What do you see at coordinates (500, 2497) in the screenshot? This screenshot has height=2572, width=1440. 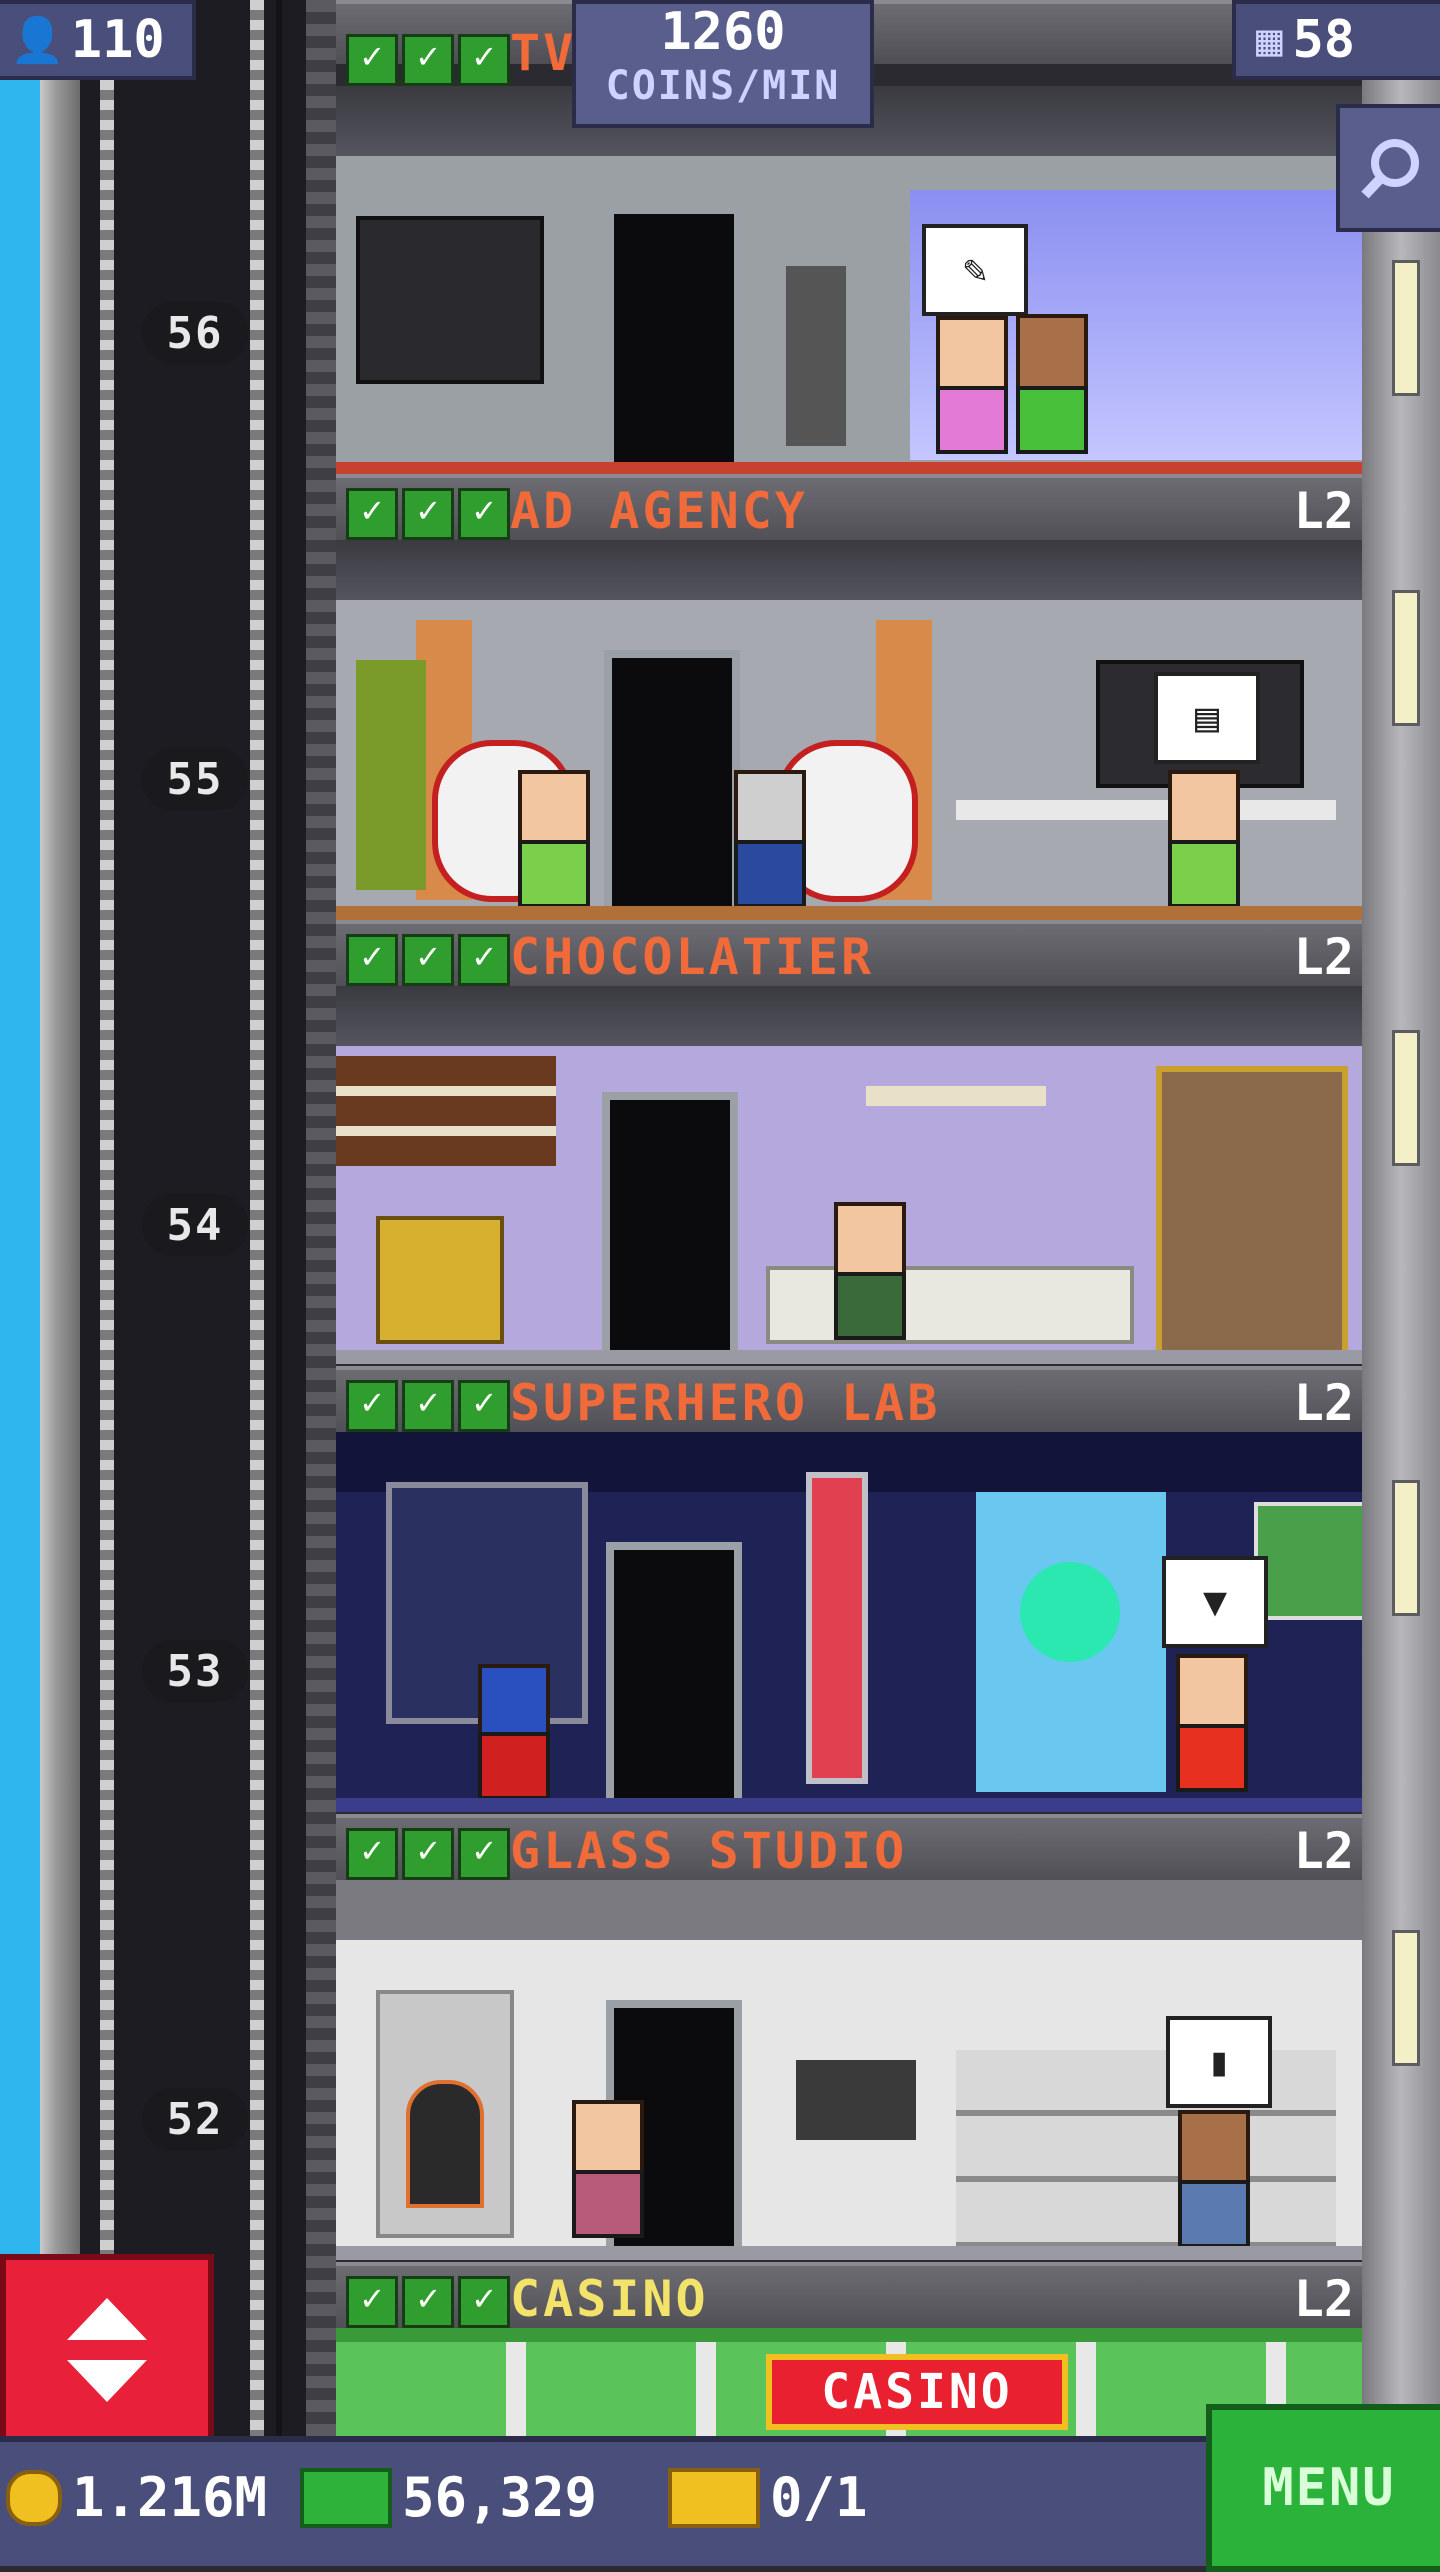 I see `bux-value: 56,329` at bounding box center [500, 2497].